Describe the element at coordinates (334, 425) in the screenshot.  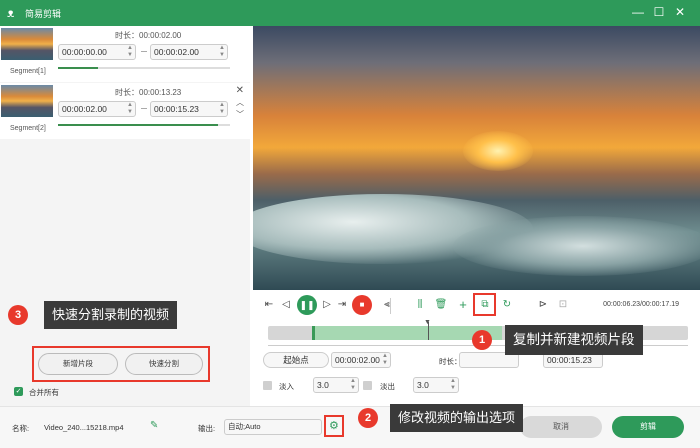
I see `gear-icon: ⚙` at that location.